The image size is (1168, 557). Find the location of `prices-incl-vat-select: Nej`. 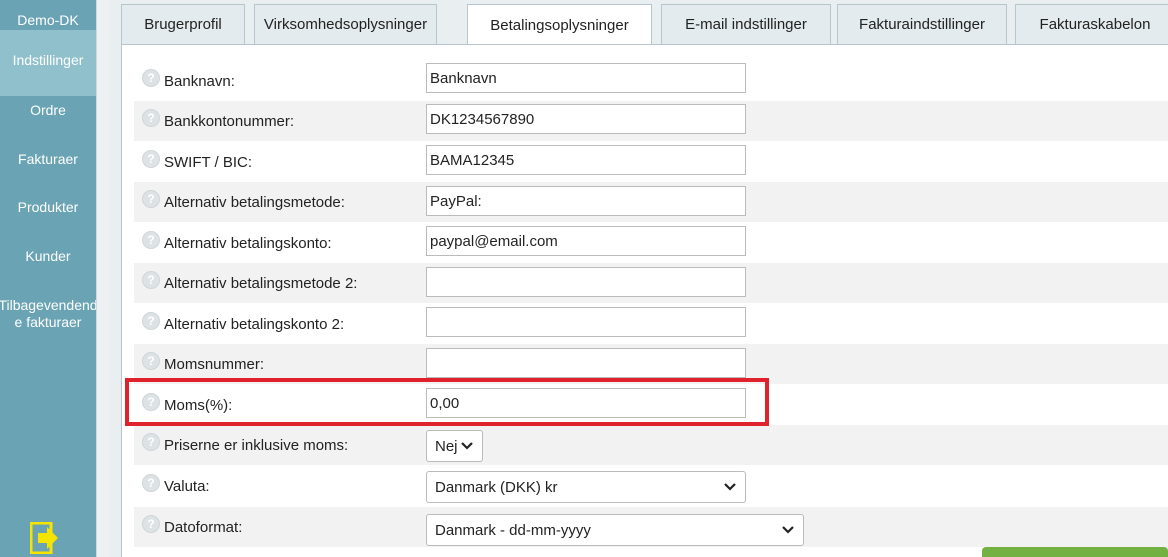

prices-incl-vat-select: Nej is located at coordinates (454, 446).